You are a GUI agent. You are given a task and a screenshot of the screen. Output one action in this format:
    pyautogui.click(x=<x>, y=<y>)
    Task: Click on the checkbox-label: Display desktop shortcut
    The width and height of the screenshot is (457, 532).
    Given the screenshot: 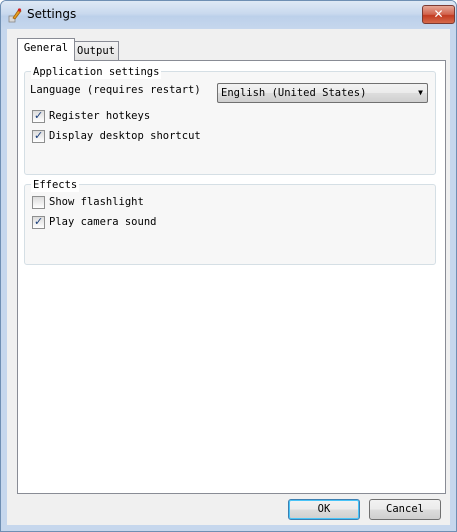 What is the action you would take?
    pyautogui.click(x=125, y=136)
    